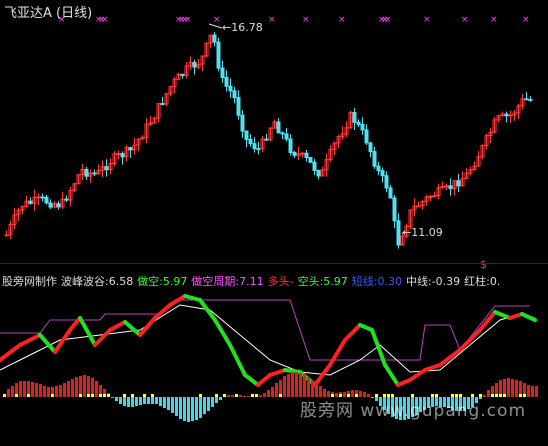  I want to click on indicator-value: 中线:-0.39, so click(433, 281).